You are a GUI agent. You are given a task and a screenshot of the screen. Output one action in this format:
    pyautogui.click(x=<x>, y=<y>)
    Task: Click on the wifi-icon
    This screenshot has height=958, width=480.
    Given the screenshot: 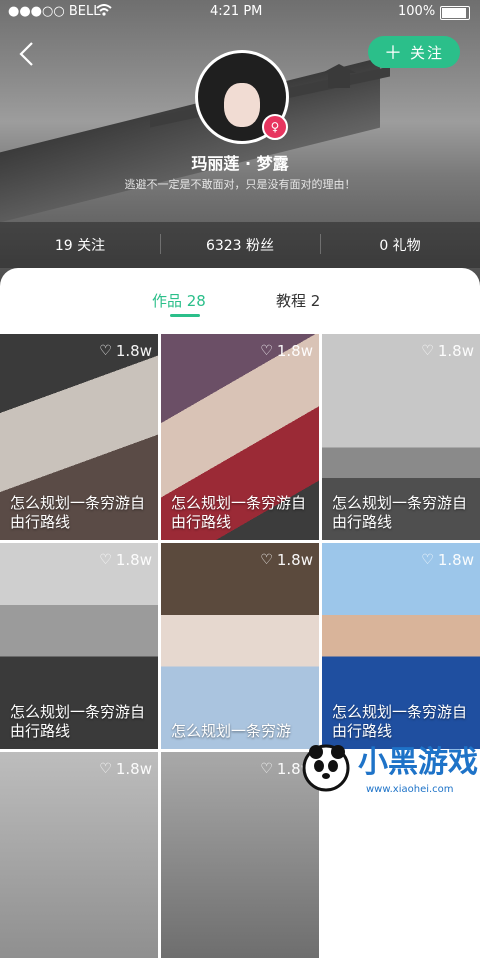 What is the action you would take?
    pyautogui.click(x=104, y=12)
    